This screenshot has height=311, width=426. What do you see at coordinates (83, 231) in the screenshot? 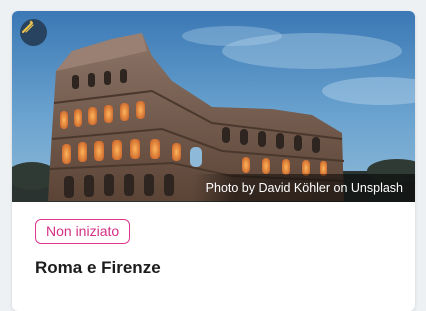
I see `status-badge: Non iniziato` at bounding box center [83, 231].